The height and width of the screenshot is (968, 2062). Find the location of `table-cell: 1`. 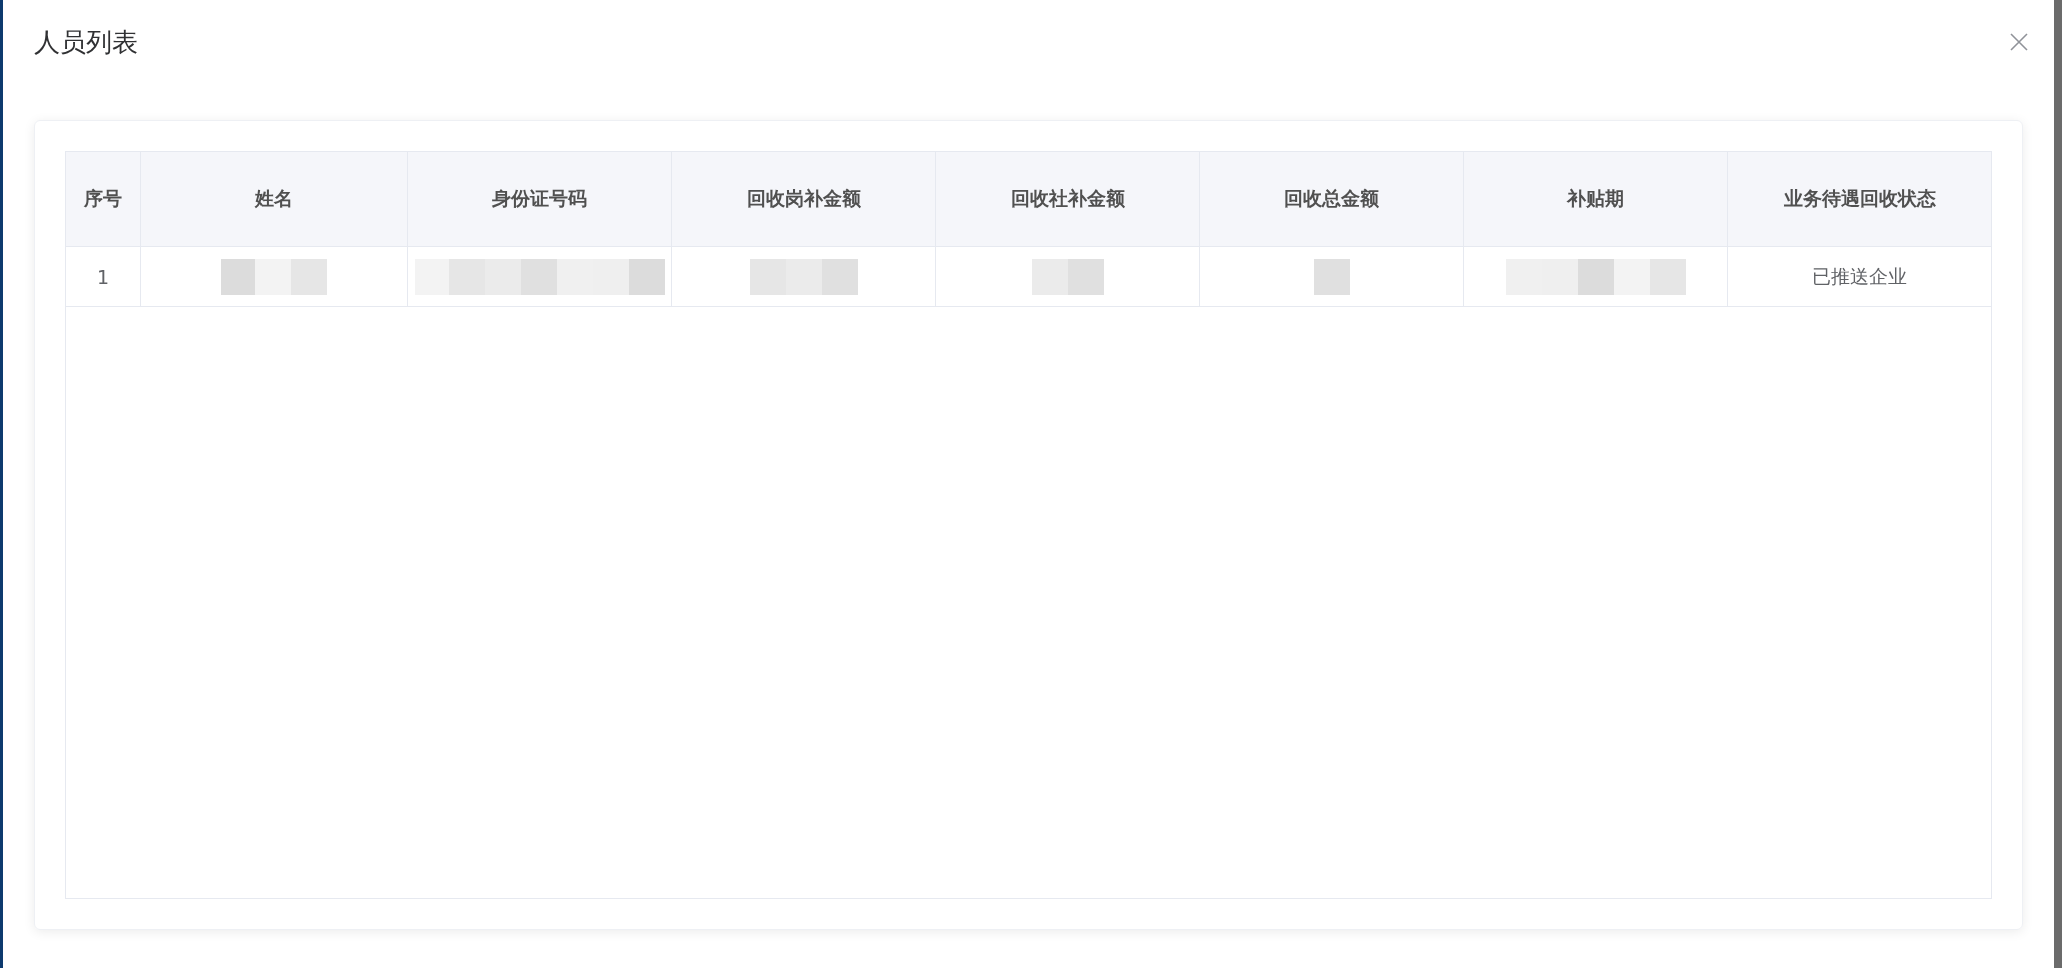

table-cell: 1 is located at coordinates (103, 276).